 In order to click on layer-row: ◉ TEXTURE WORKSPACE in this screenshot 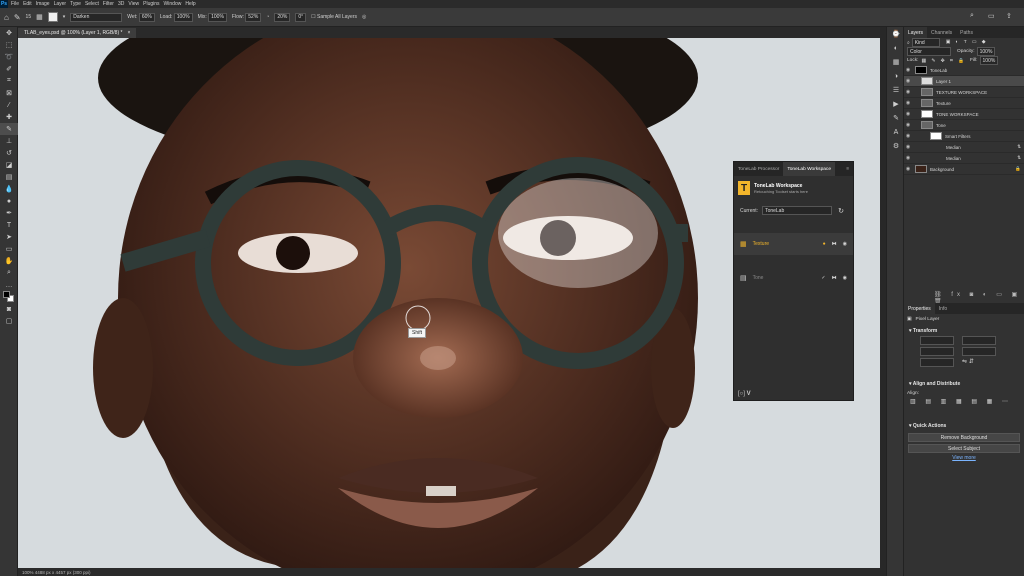, I will do `click(964, 92)`.